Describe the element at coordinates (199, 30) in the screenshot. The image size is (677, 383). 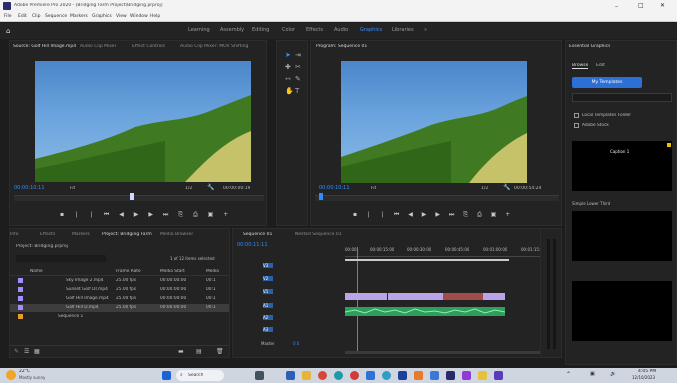
I see `ws-learning: Learning` at that location.